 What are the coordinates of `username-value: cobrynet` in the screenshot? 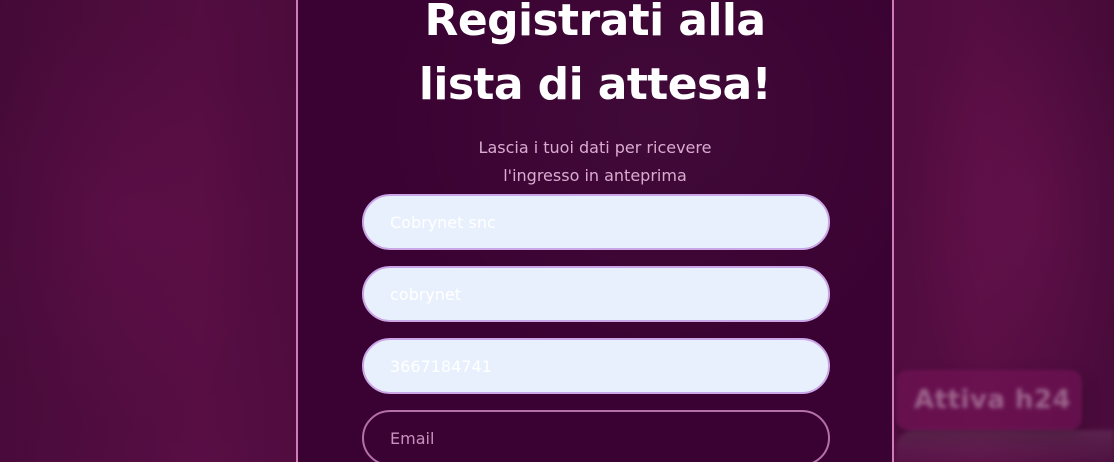 It's located at (426, 294).